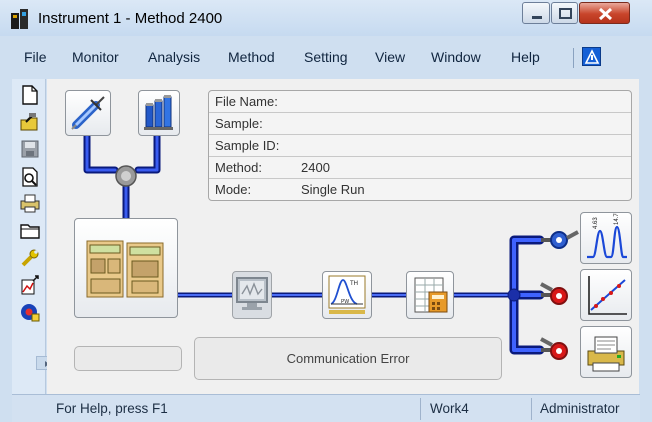 This screenshot has width=652, height=422. I want to click on info-row-mode: Mode: Single Run, so click(420, 189).